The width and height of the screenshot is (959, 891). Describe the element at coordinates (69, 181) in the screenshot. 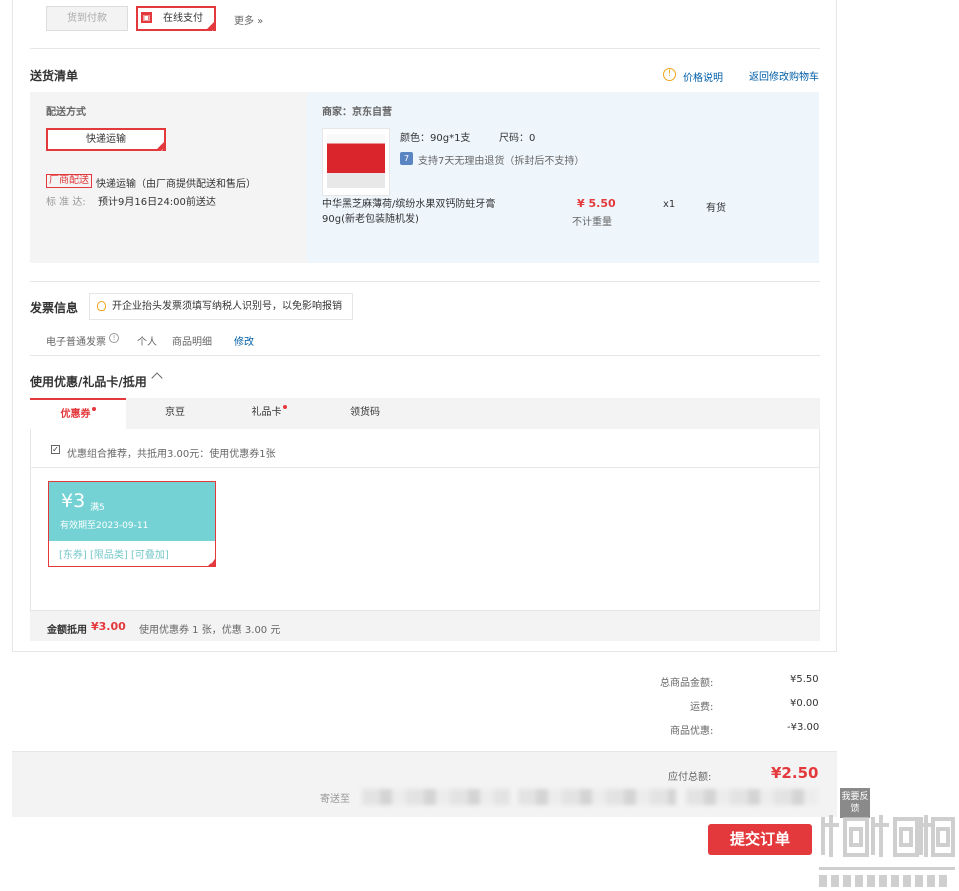

I see `vendor-delivery-badge: 厂商配送` at that location.